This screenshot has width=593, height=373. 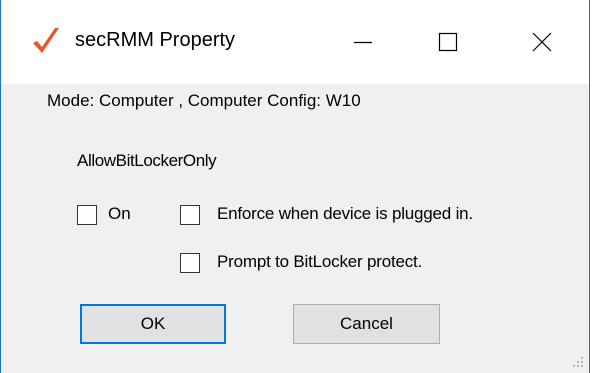 I want to click on enforce-checkbox-label: Enforce when device is plugged in., so click(x=345, y=214).